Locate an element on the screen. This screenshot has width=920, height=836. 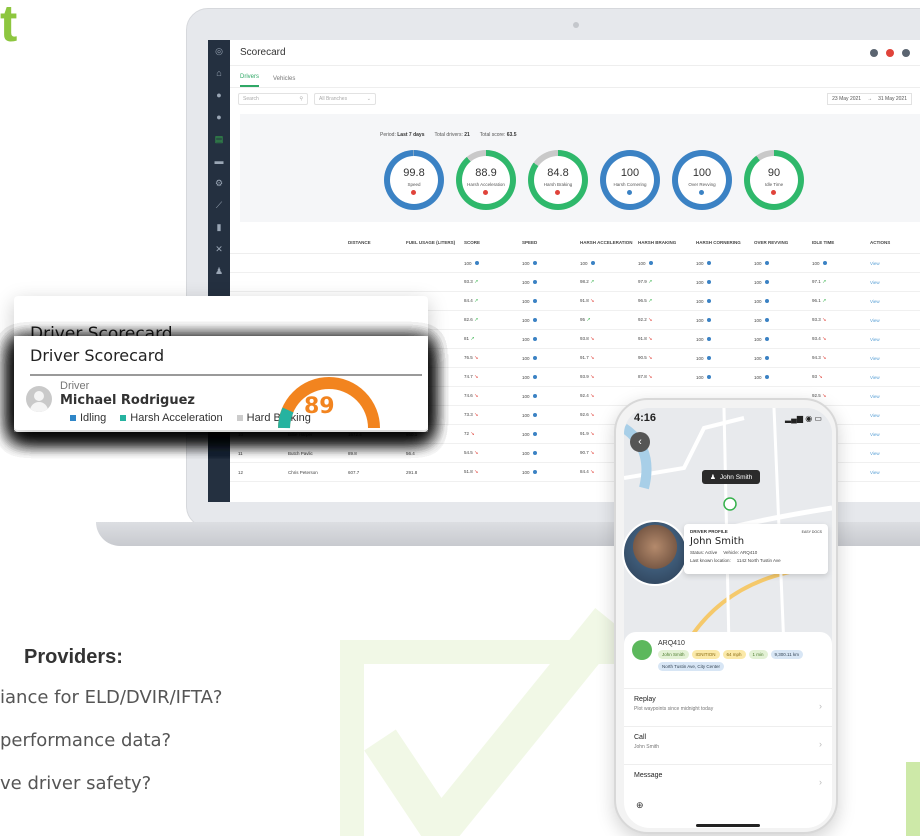
menu-item-message: Message › is located at coordinates (728, 781).